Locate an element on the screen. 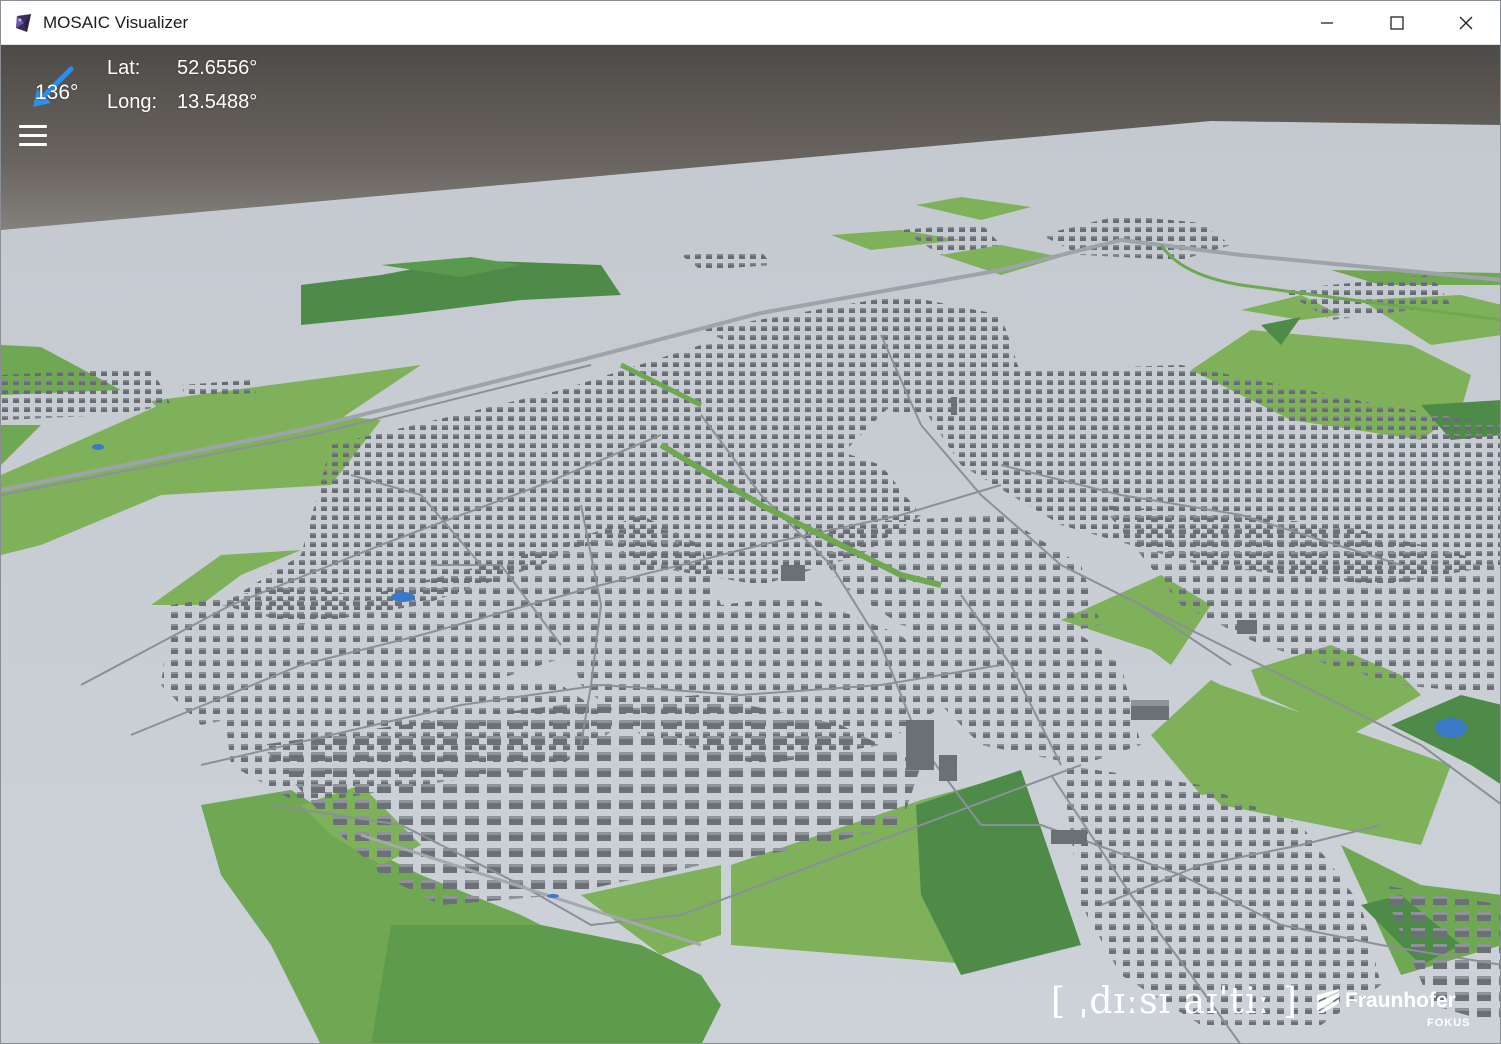 Image resolution: width=1501 pixels, height=1044 pixels. maximize-icon is located at coordinates (1397, 23).